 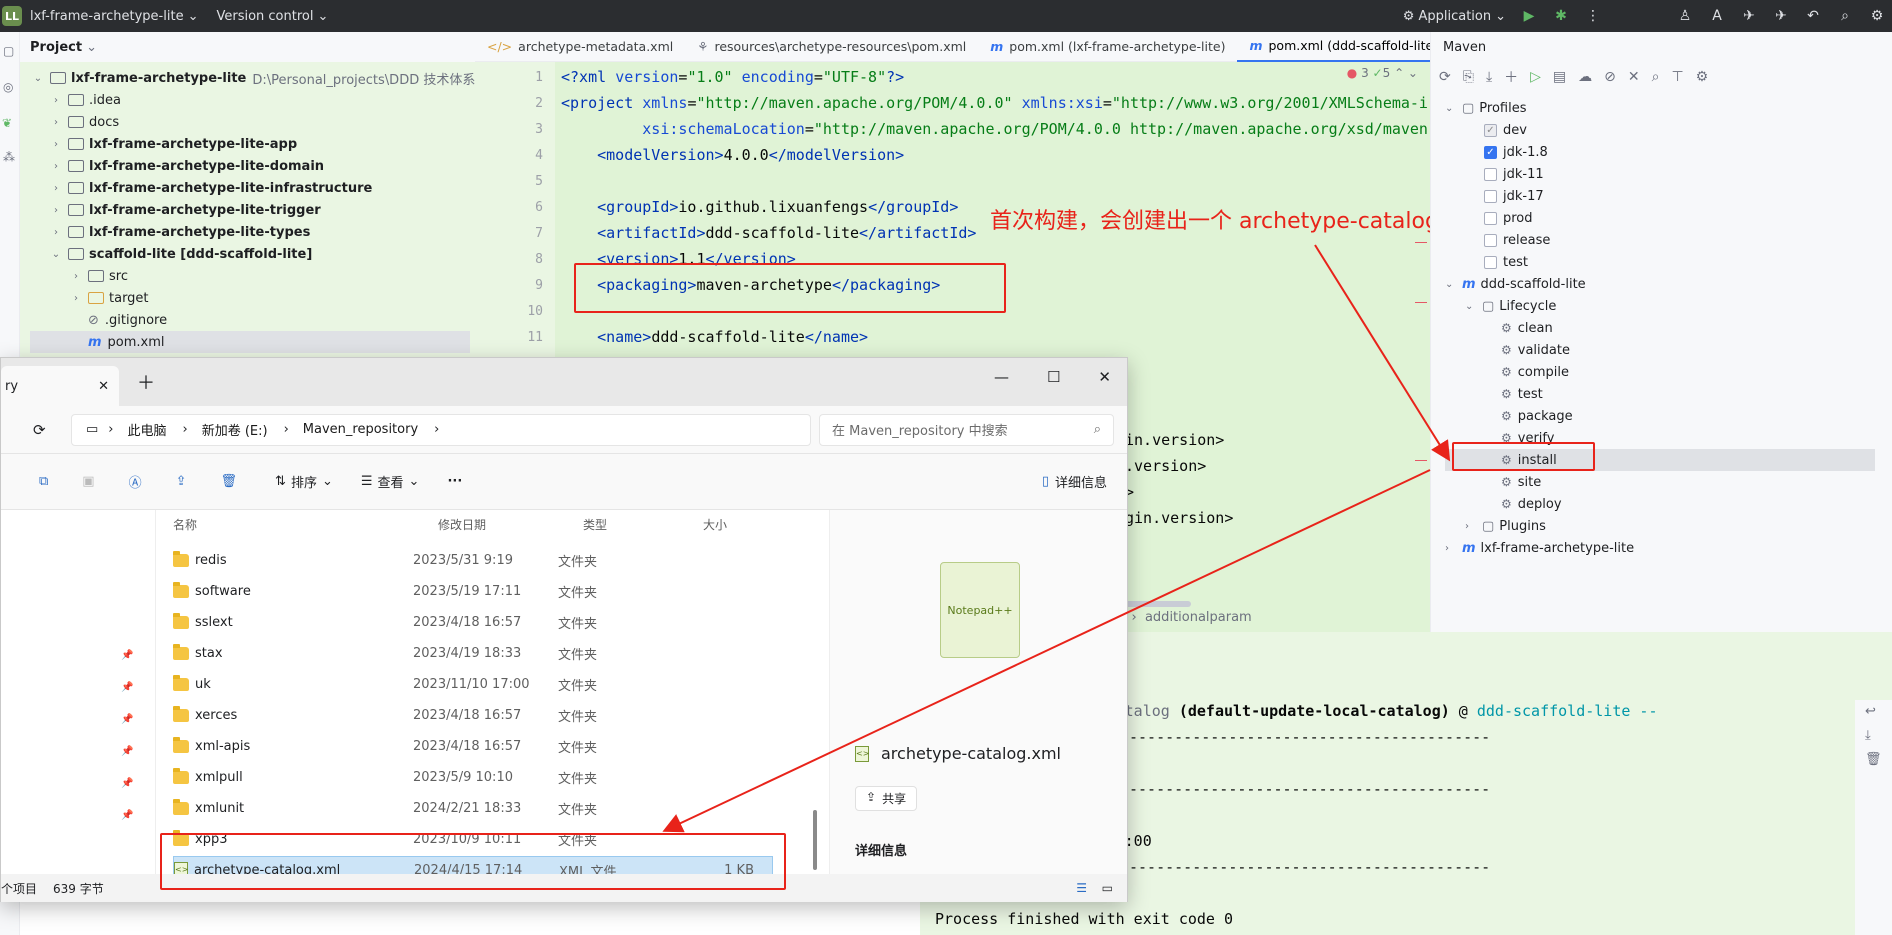 What do you see at coordinates (39, 430) in the screenshot?
I see `refresh-icon: ⟳` at bounding box center [39, 430].